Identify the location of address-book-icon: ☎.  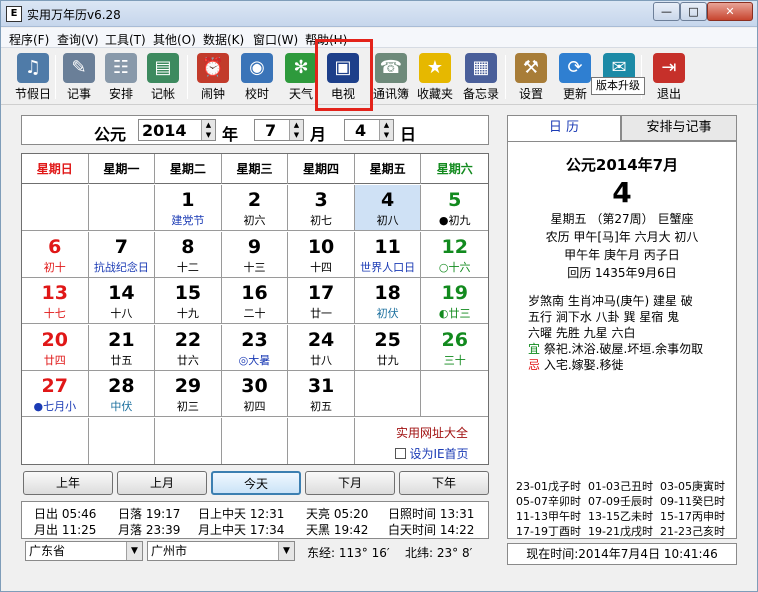
(391, 68).